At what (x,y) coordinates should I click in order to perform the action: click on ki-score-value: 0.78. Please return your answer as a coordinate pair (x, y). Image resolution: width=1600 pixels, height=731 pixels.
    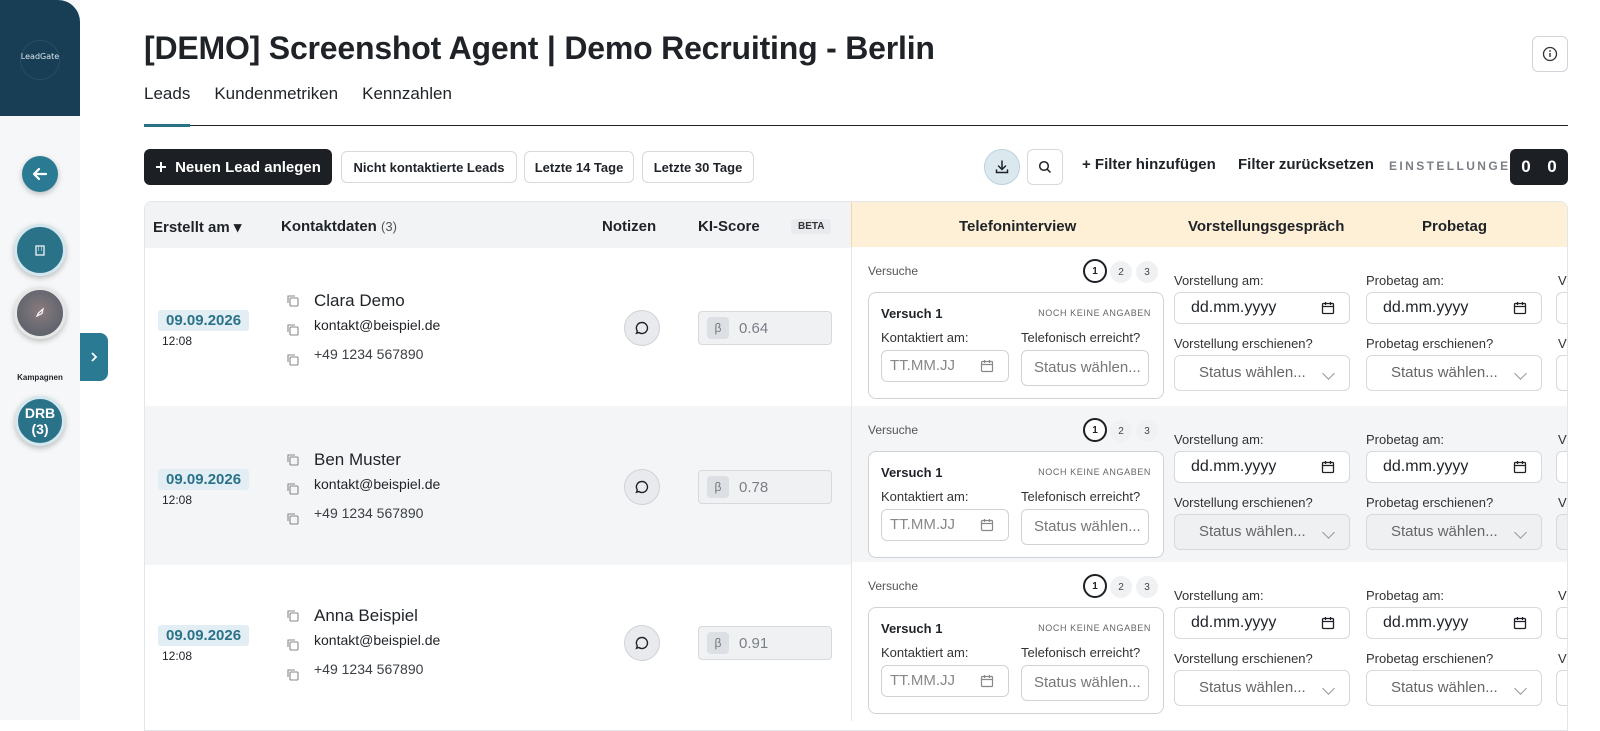
    Looking at the image, I should click on (754, 487).